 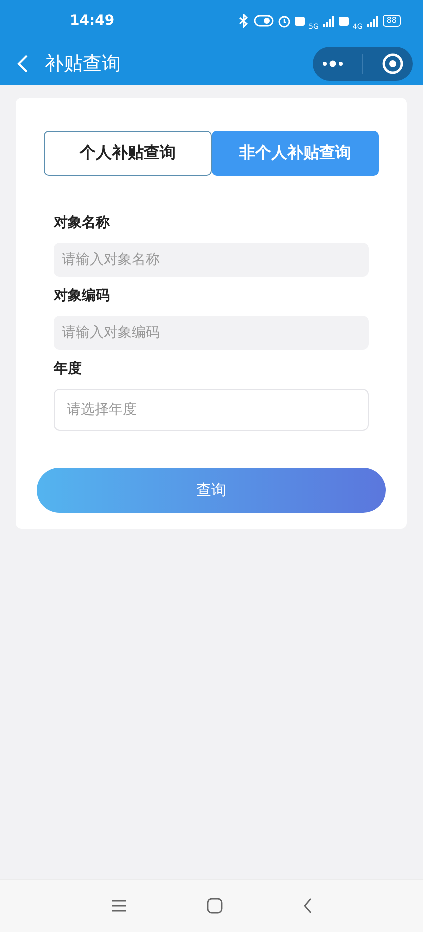 I want to click on field-label: 年度, so click(x=68, y=369).